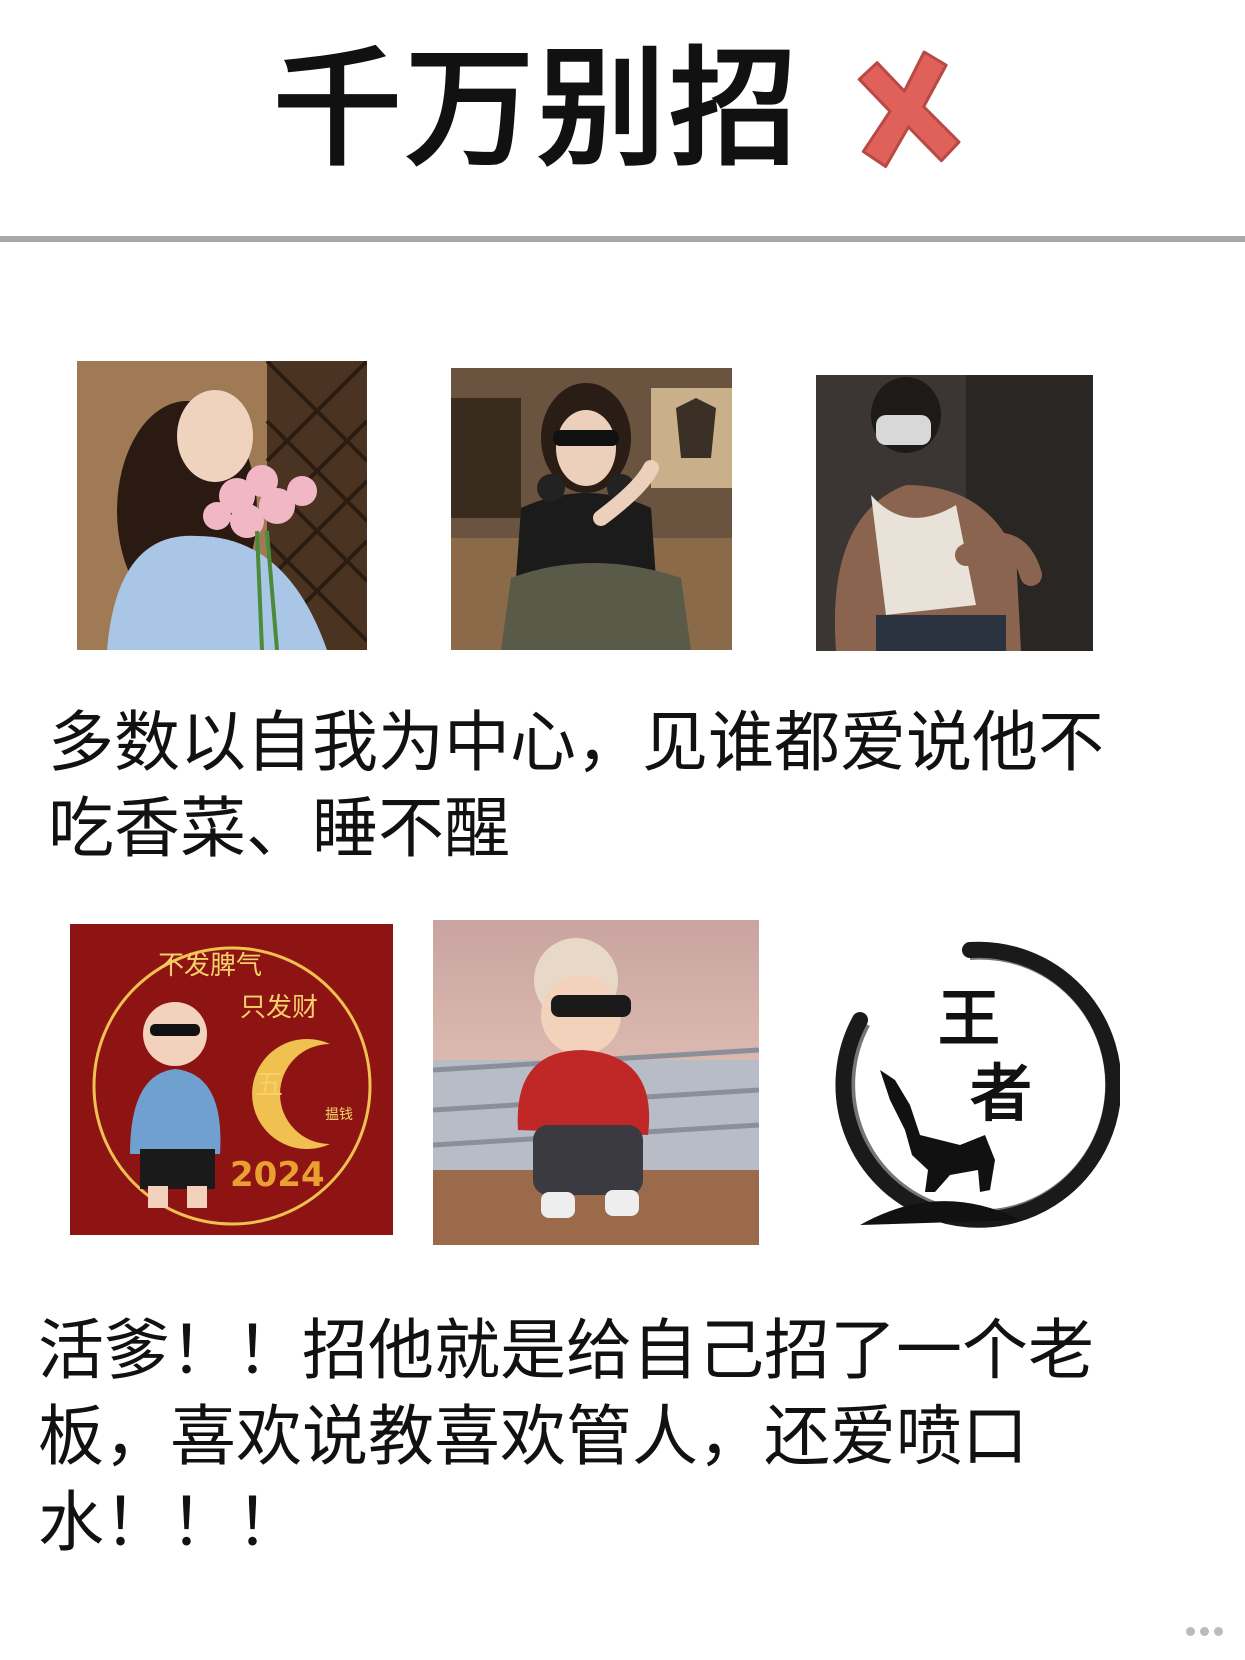  I want to click on red-cross-icon, so click(908, 109).